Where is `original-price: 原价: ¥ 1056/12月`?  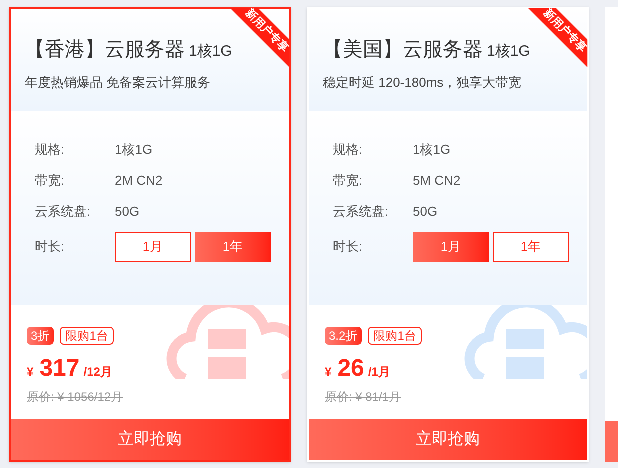 original-price: 原价: ¥ 1056/12月 is located at coordinates (75, 397).